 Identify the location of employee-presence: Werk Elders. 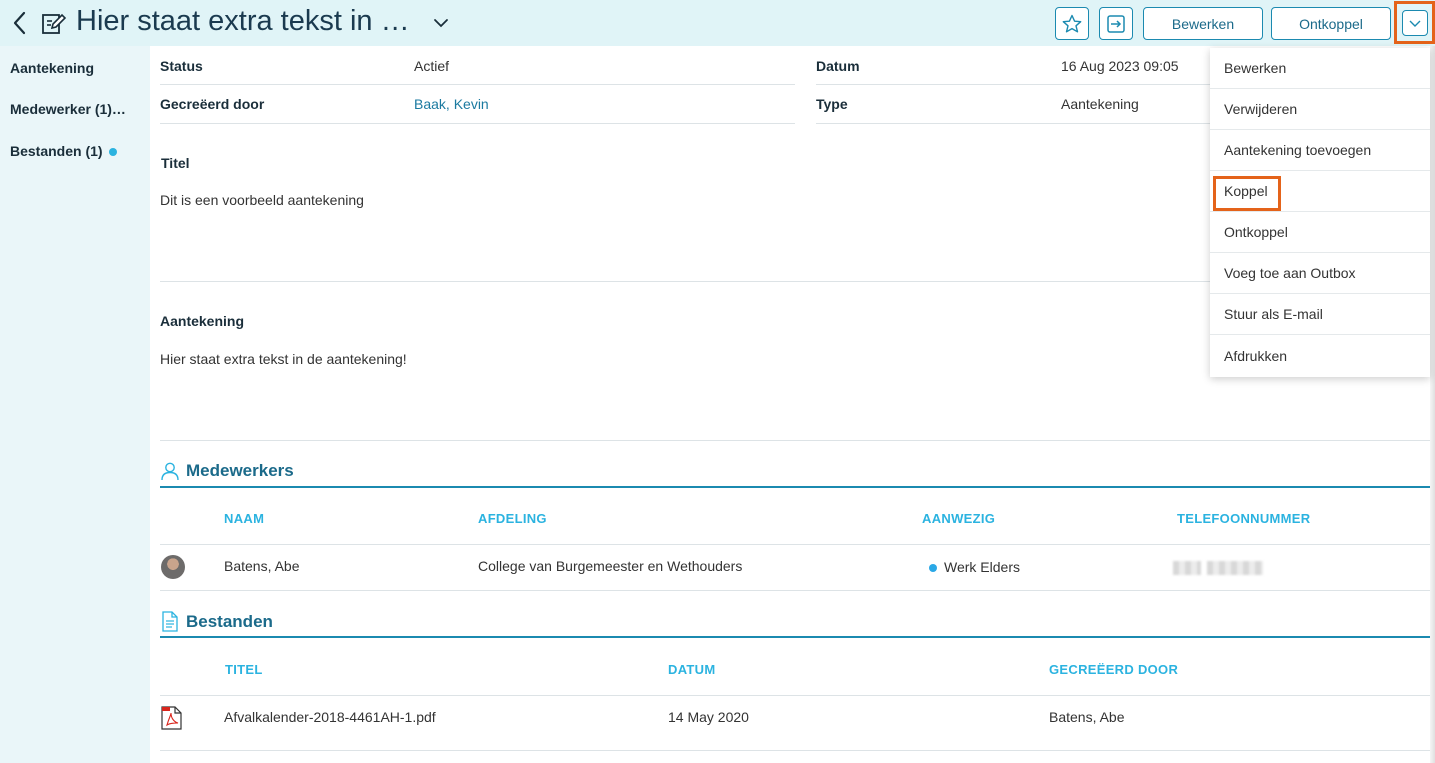
(974, 567).